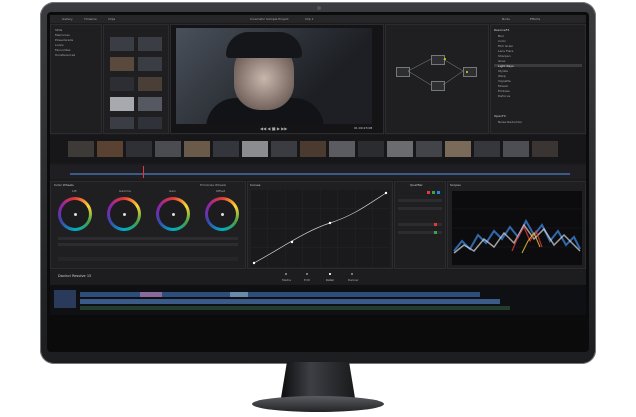 This screenshot has height=417, width=636. Describe the element at coordinates (264, 45) in the screenshot. I see `image-subject-cap` at that location.